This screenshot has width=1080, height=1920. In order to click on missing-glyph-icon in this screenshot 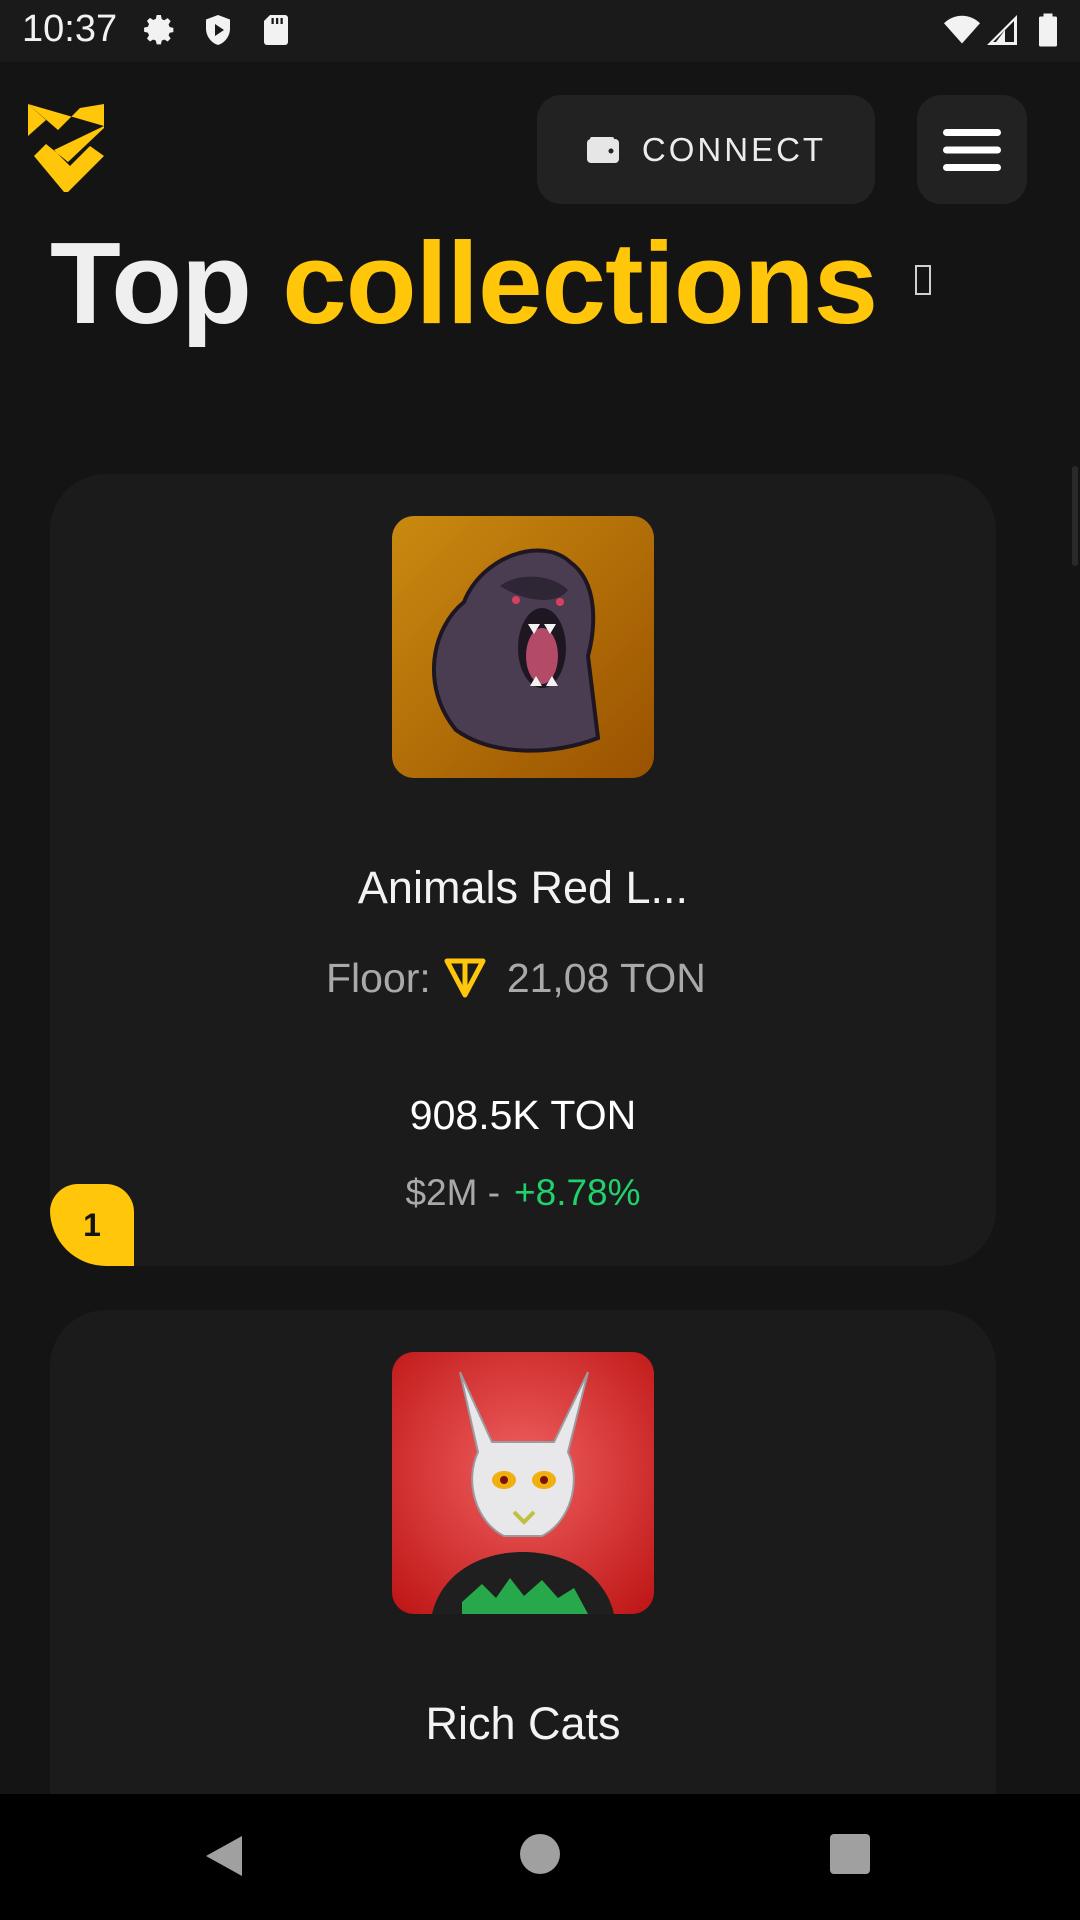, I will do `click(923, 280)`.